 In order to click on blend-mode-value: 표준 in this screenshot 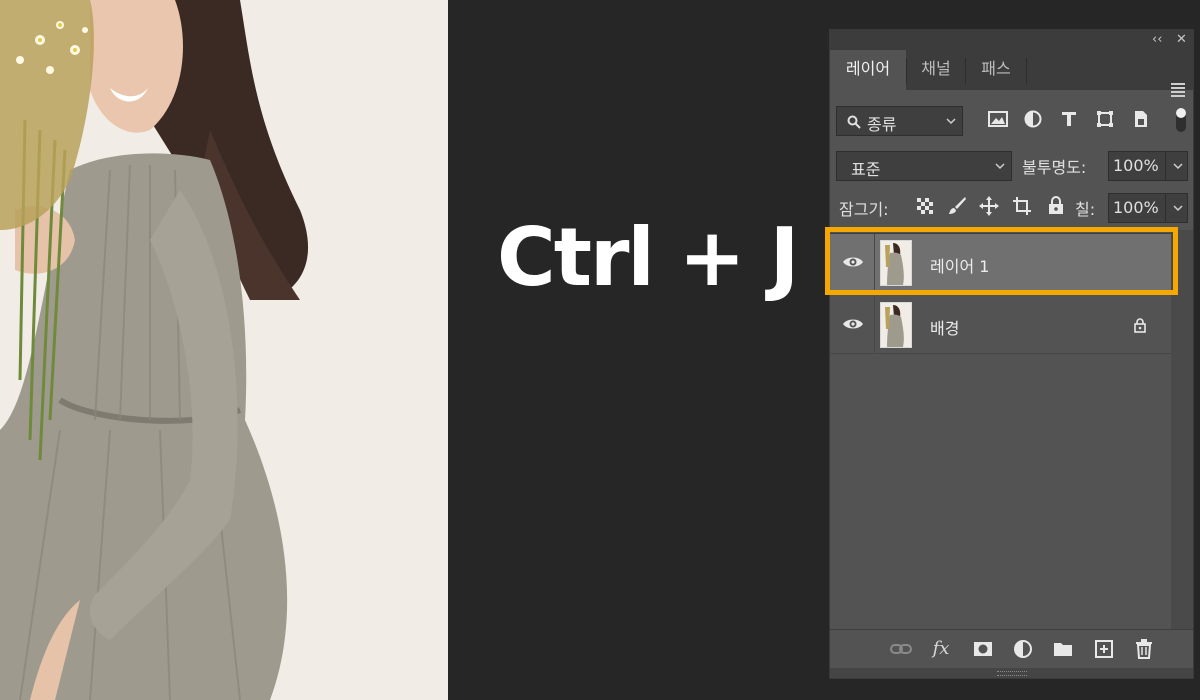, I will do `click(866, 169)`.